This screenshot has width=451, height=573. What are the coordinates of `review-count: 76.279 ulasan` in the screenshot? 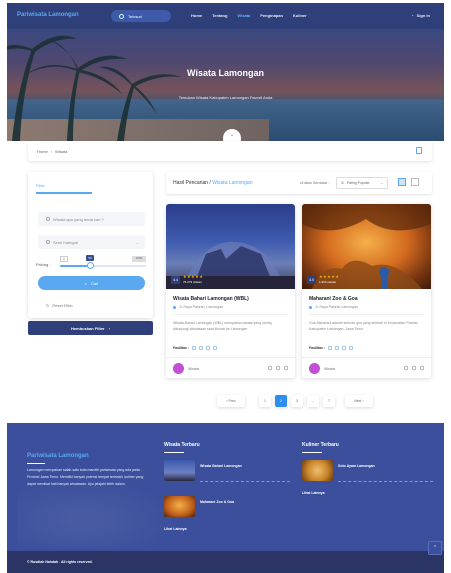 It's located at (192, 282).